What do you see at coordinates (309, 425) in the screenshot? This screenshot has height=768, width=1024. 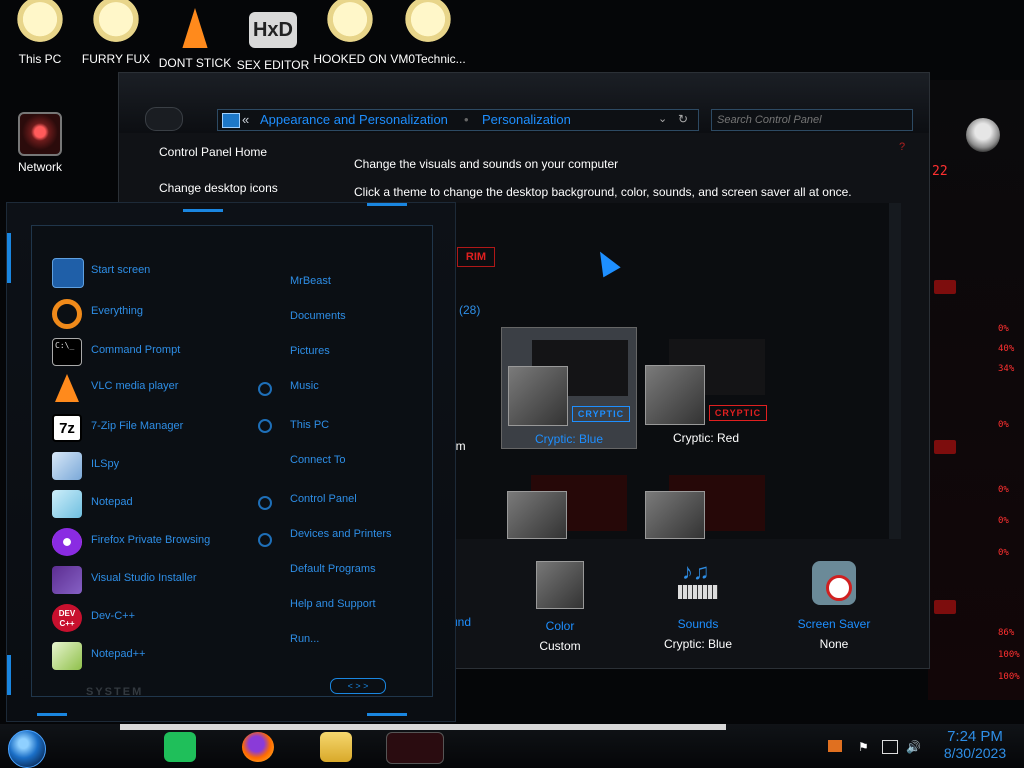 I see `place-this-pc: This PC` at bounding box center [309, 425].